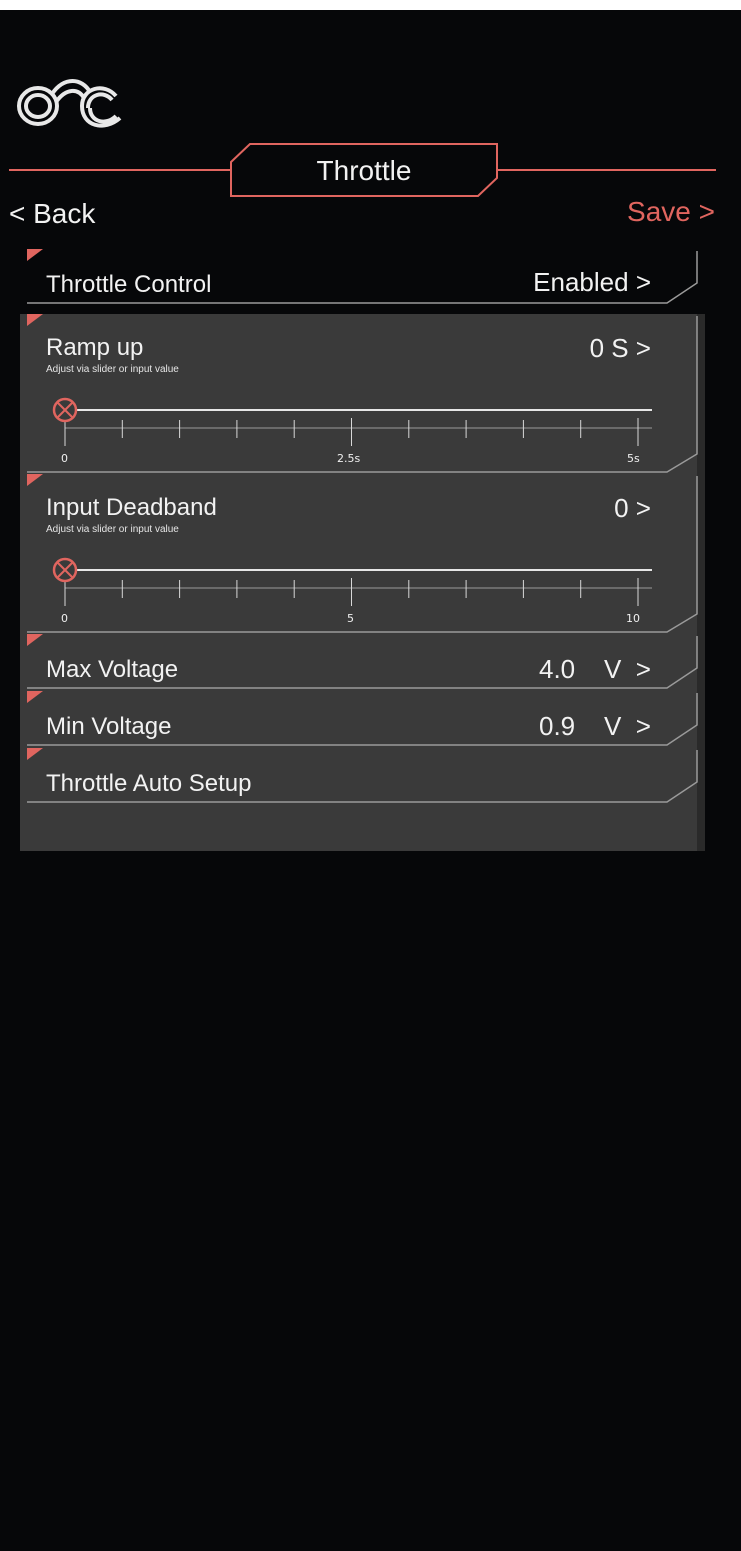 The image size is (741, 1551). What do you see at coordinates (595, 726) in the screenshot?
I see `min-voltage-value: 0.9 V >` at bounding box center [595, 726].